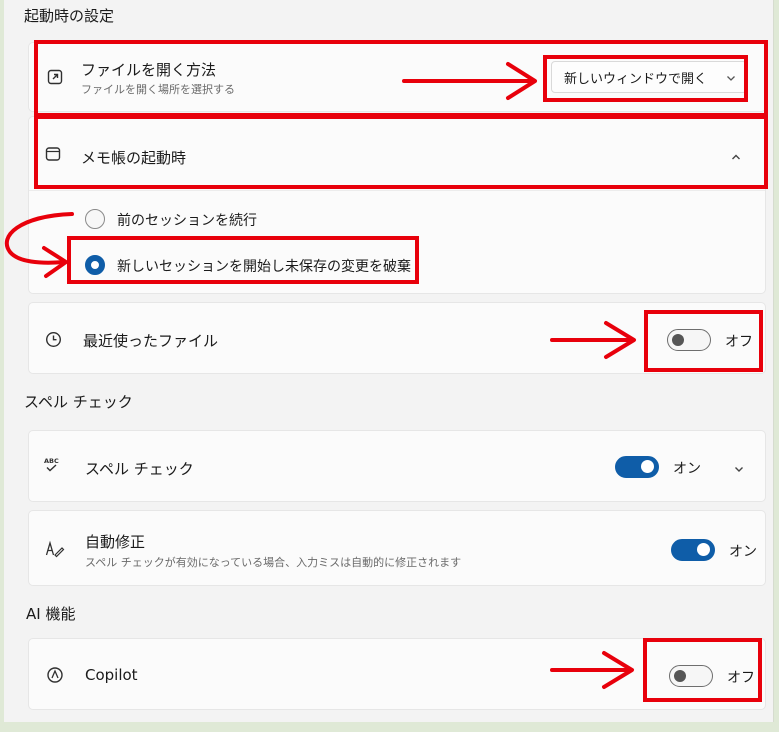 The height and width of the screenshot is (732, 779). What do you see at coordinates (51, 614) in the screenshot?
I see `section-title-ai: AI 機能` at bounding box center [51, 614].